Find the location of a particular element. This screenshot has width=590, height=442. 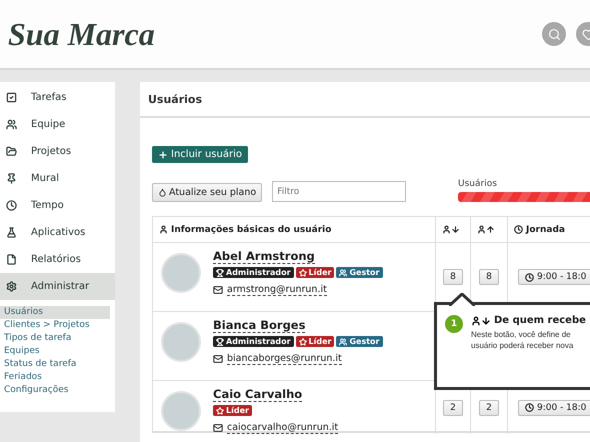

brand-logo: Sua Marca is located at coordinates (81, 34).